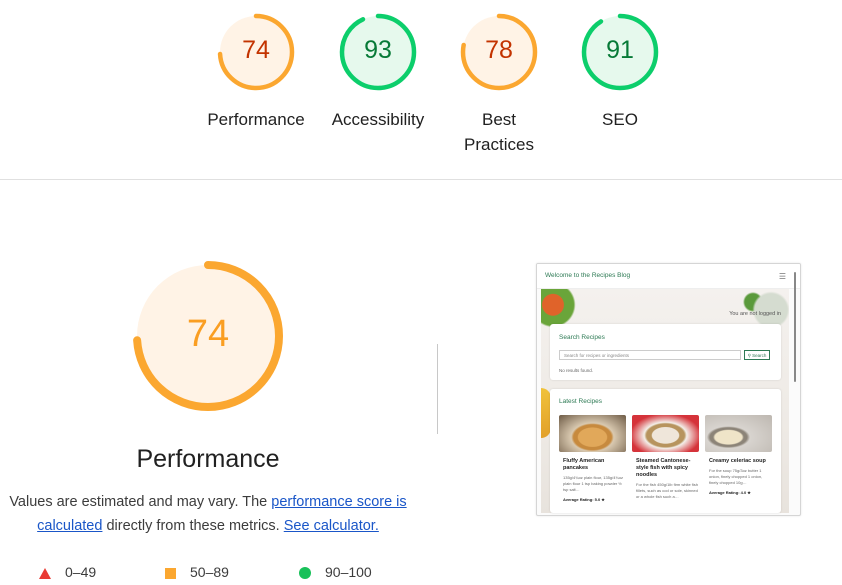  I want to click on legend-range: 0–49, so click(81, 572).